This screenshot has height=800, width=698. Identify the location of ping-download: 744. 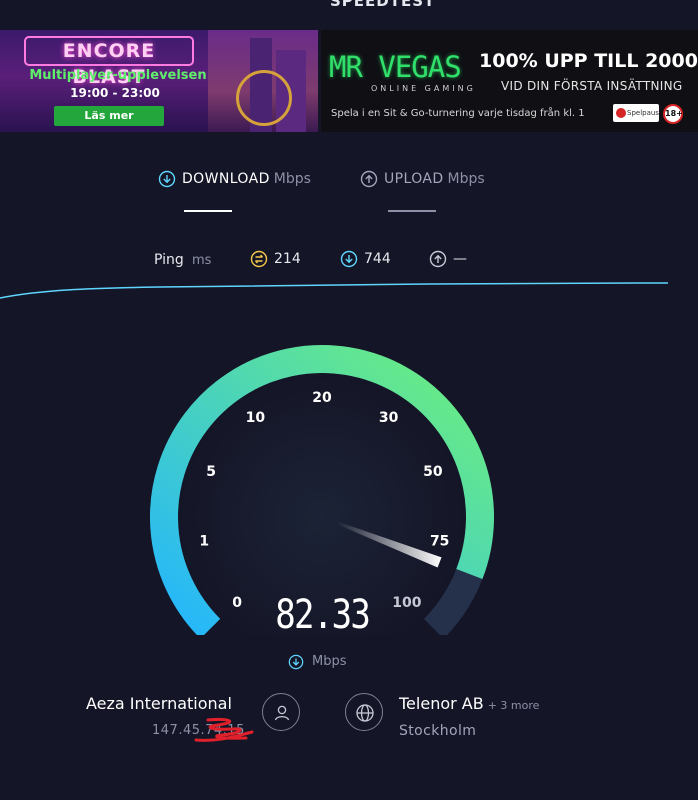
(365, 260).